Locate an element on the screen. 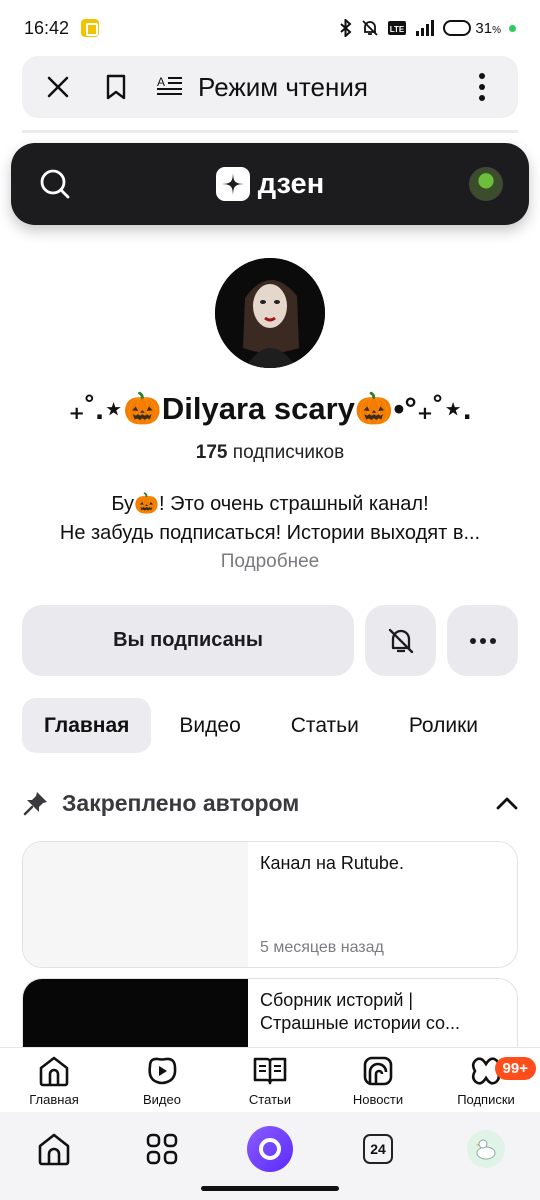 The image size is (540, 1200). close-icon is located at coordinates (58, 87).